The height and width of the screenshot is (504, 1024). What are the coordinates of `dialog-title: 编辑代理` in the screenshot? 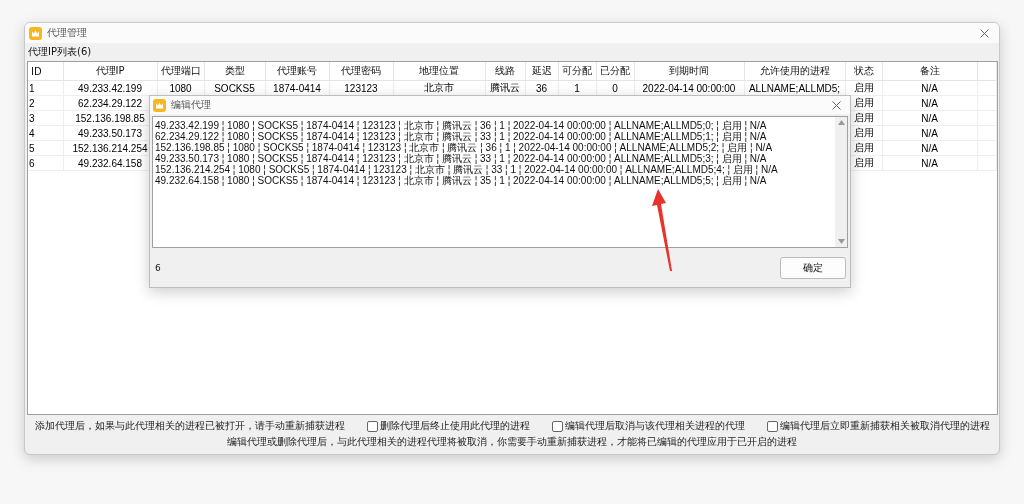 It's located at (191, 105).